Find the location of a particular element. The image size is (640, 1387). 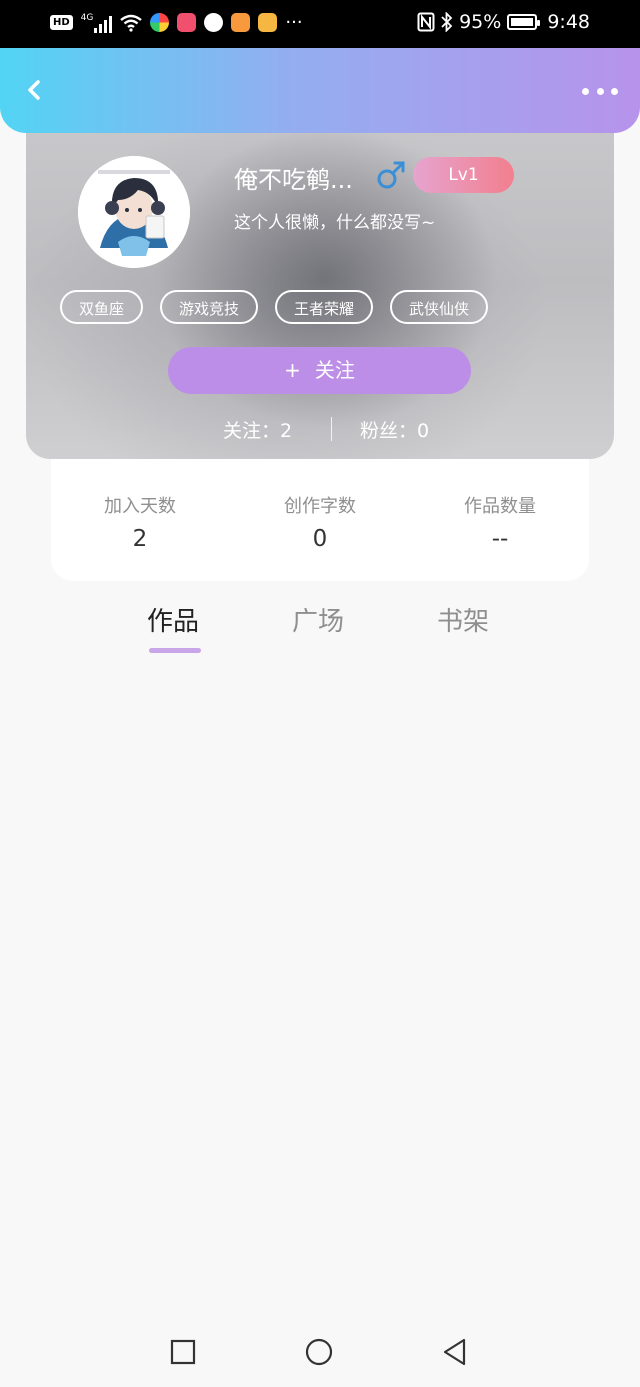

tab-plaza: 广场 is located at coordinates (318, 619).